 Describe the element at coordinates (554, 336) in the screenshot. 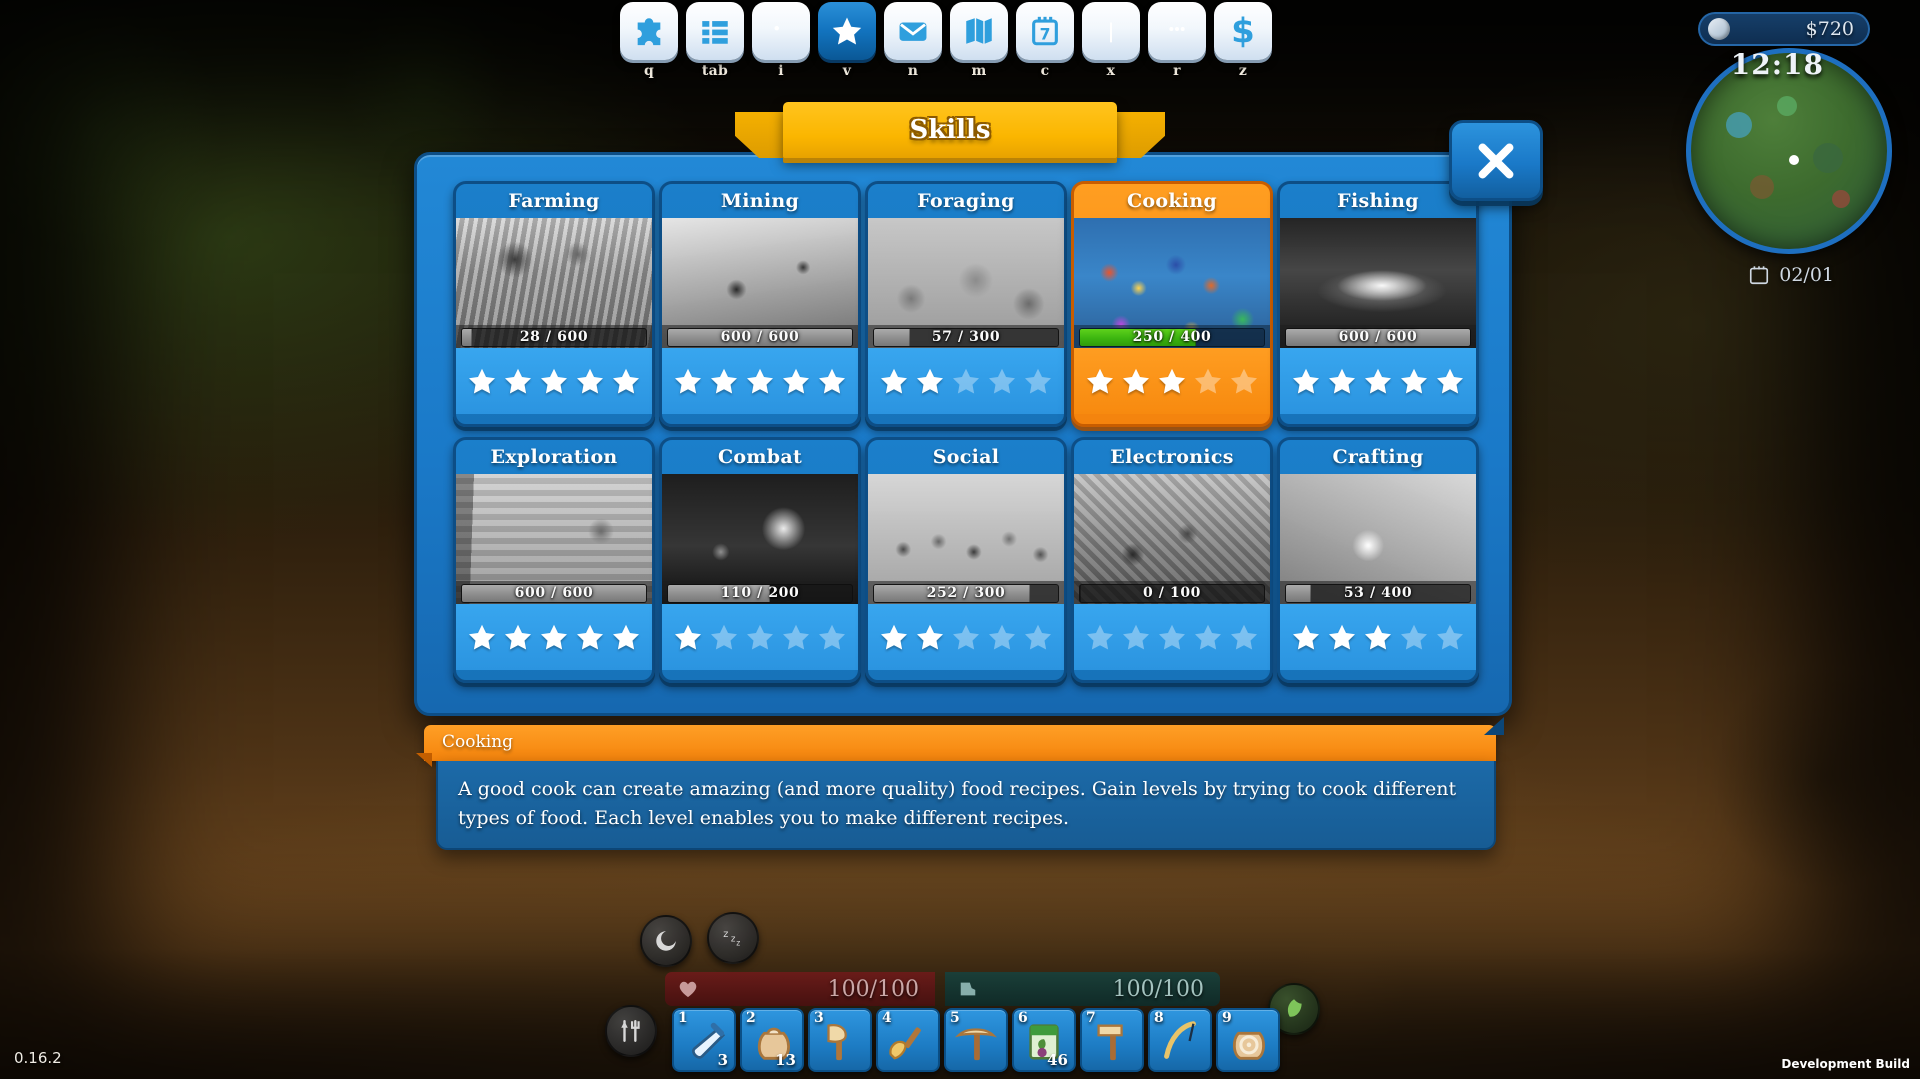

I see `progress-label: 28 / 600` at that location.